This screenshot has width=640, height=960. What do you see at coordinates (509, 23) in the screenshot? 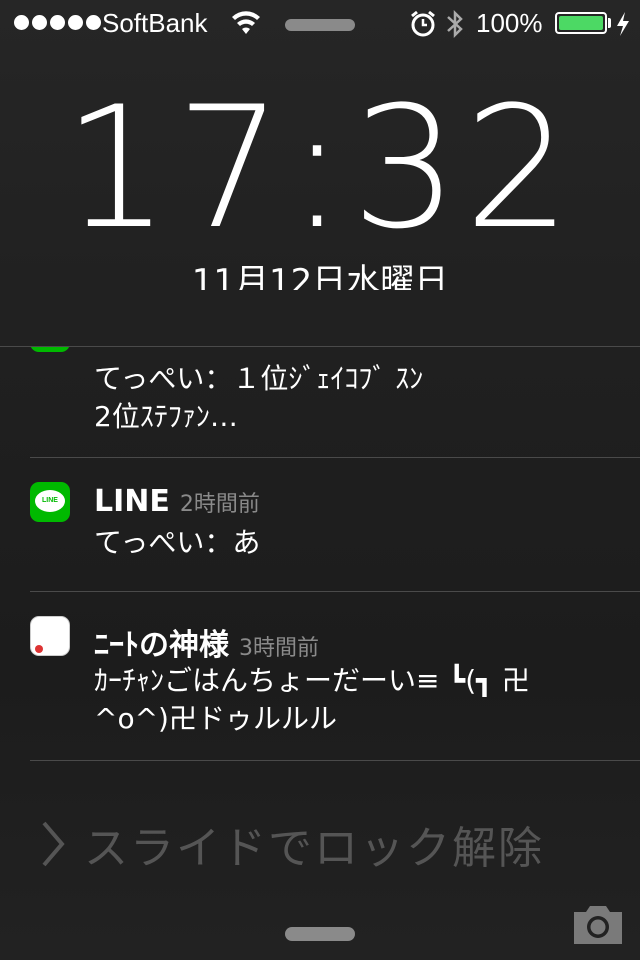
I see `battery-percentage: 100%` at bounding box center [509, 23].